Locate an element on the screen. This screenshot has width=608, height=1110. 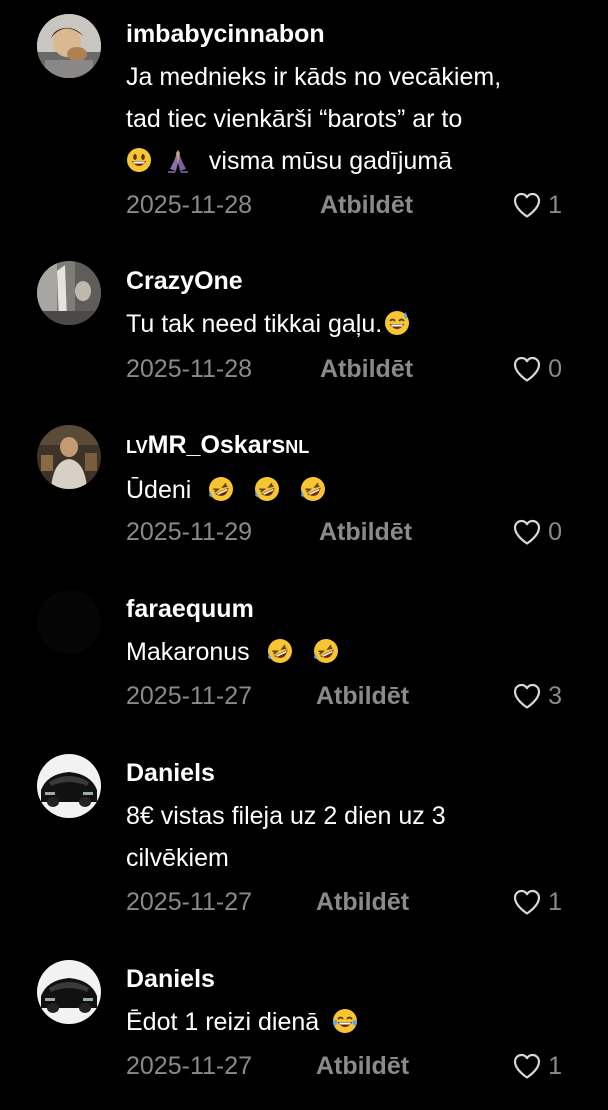
tears-of-joy-emoji is located at coordinates (345, 1021).